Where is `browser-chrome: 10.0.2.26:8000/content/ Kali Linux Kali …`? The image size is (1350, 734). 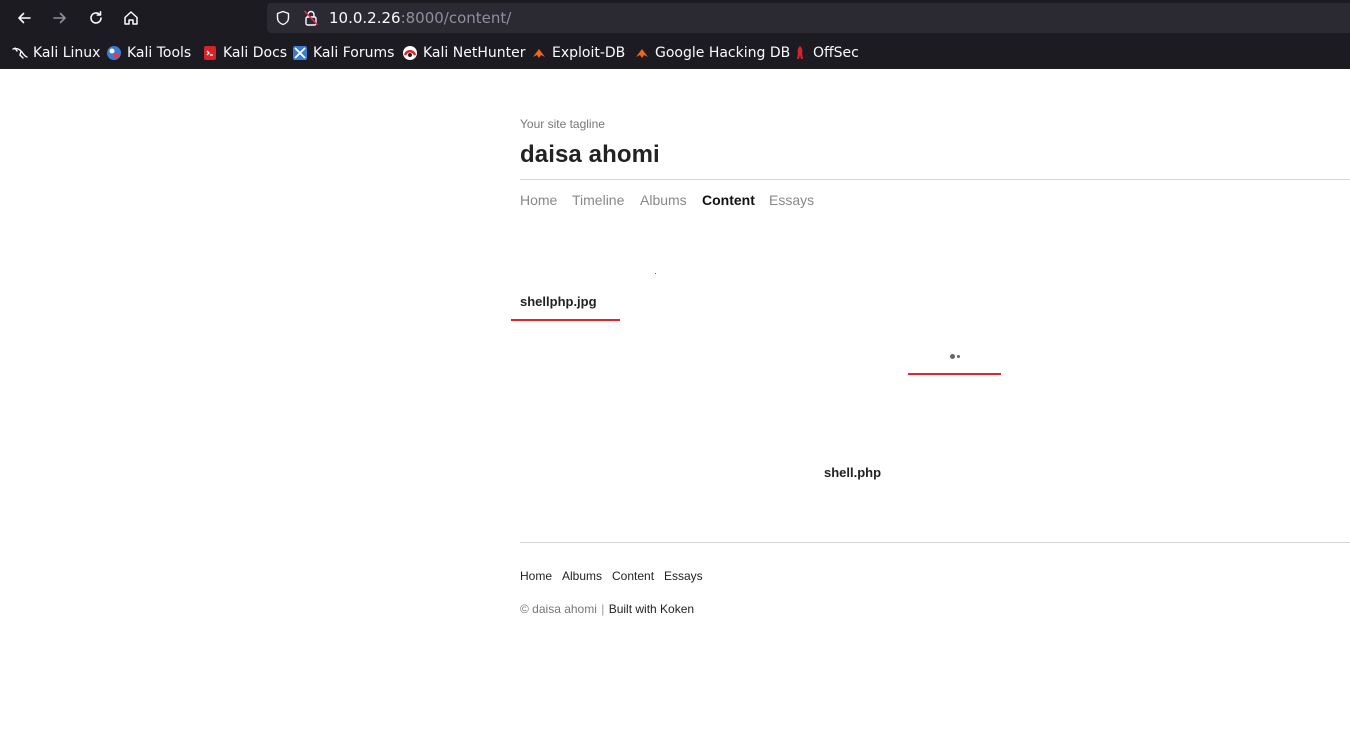 browser-chrome: 10.0.2.26:8000/content/ Kali Linux Kali … is located at coordinates (675, 34).